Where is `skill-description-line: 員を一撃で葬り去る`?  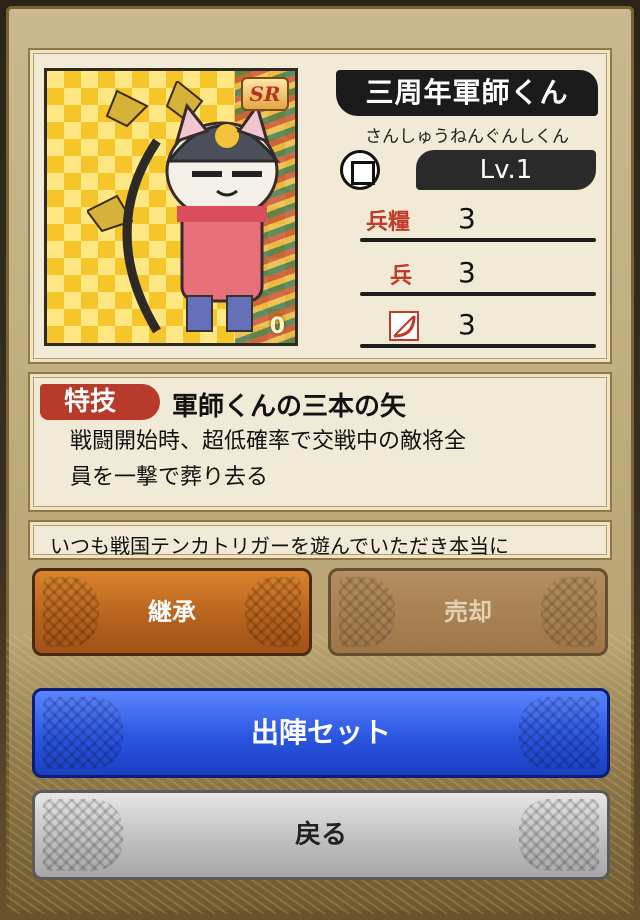 skill-description-line: 員を一撃で葬り去る is located at coordinates (169, 477).